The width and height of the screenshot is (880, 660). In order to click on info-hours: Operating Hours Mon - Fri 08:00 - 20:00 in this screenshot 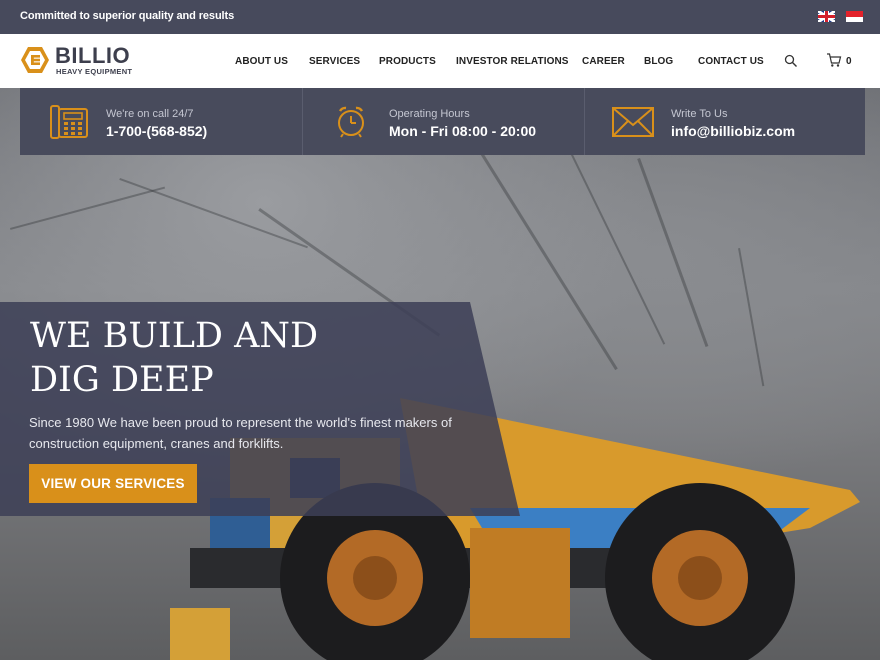, I will do `click(443, 121)`.